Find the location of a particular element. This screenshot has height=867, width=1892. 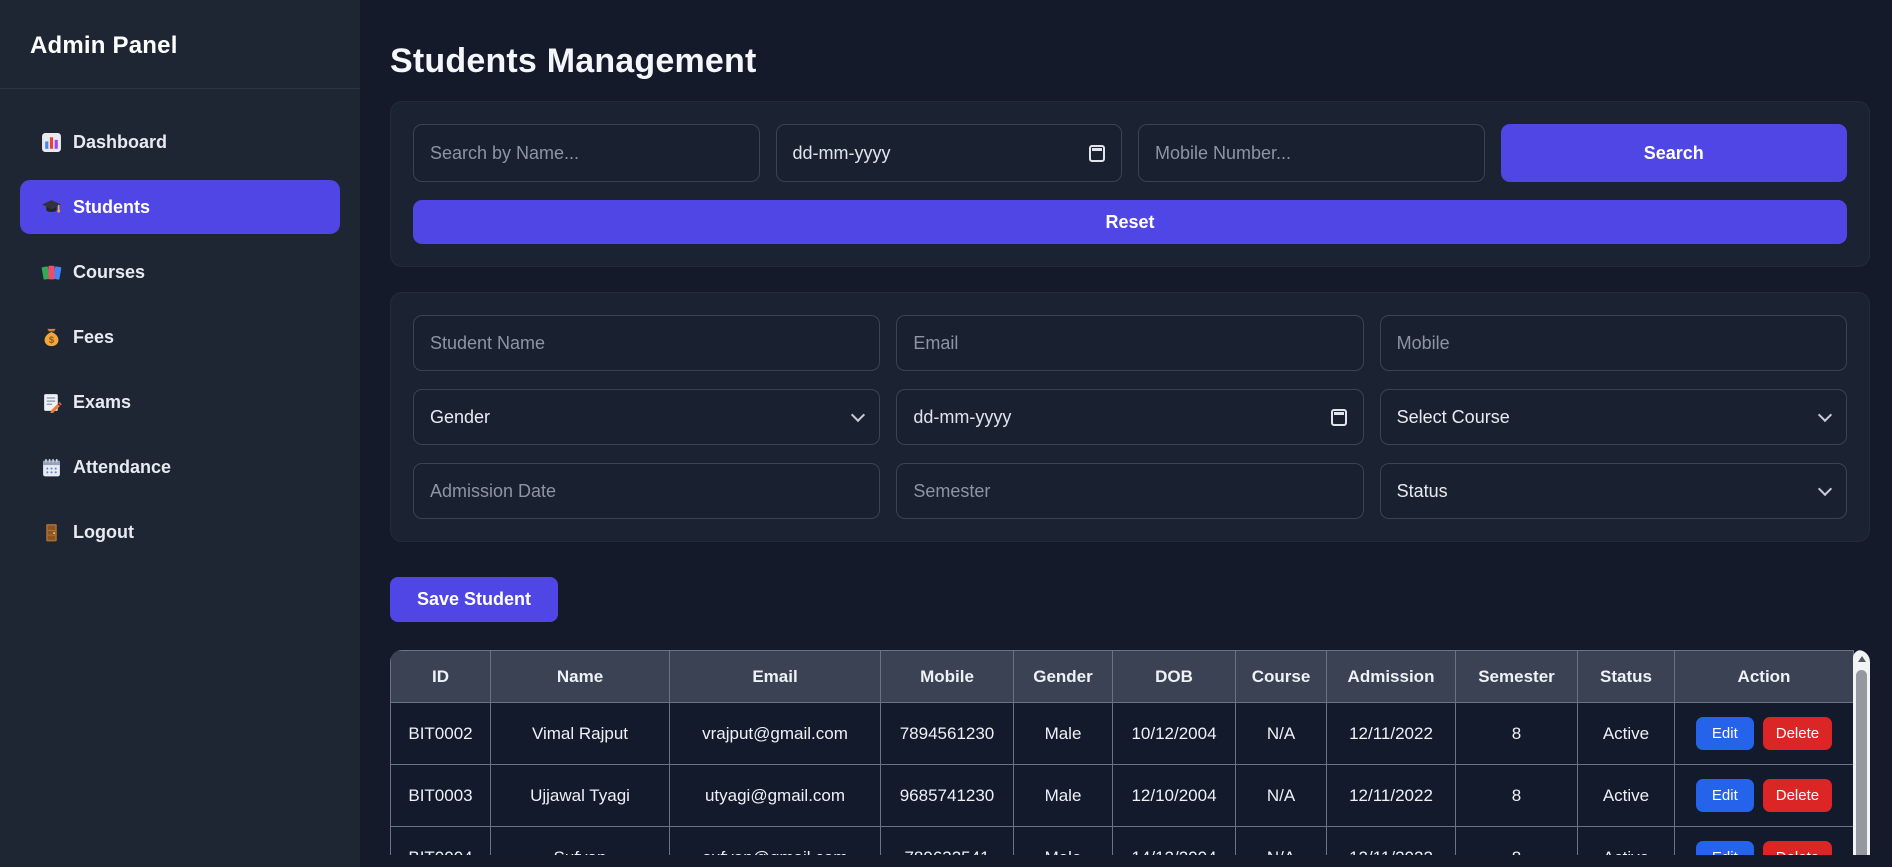

memo-pencil-icon is located at coordinates (51, 402).